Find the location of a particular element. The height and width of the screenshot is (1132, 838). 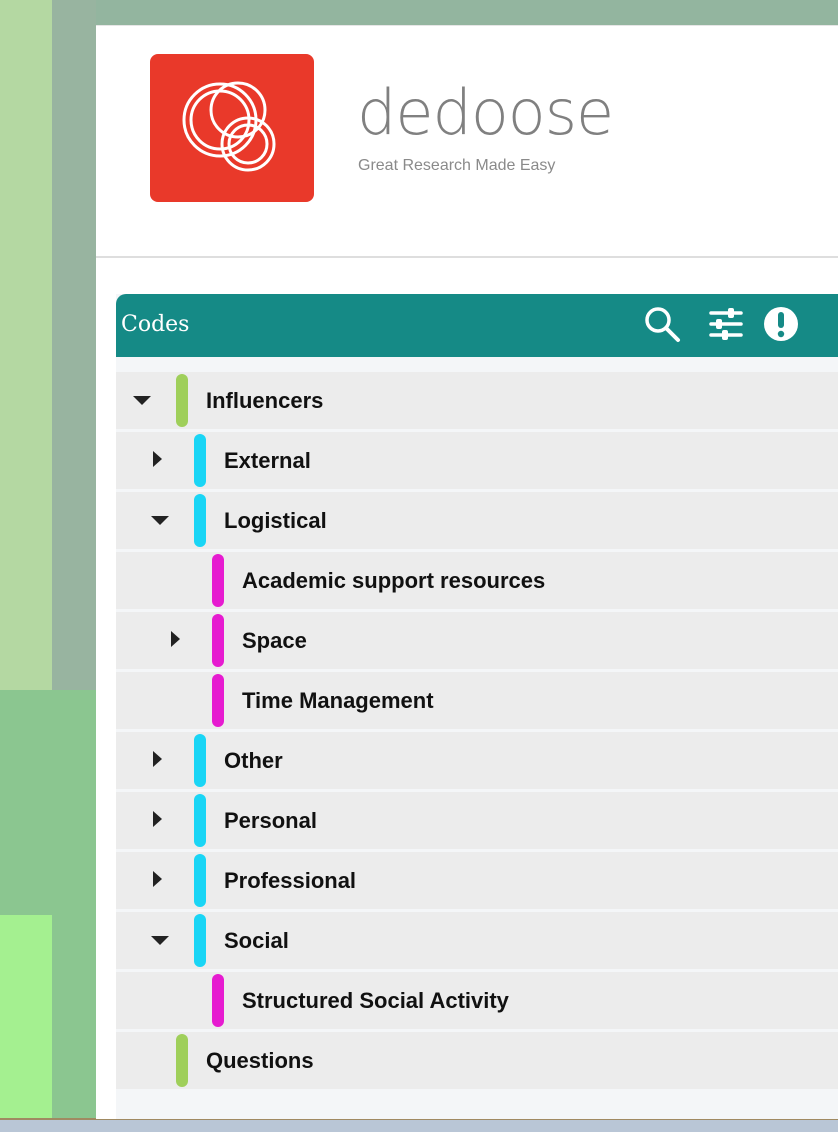

background-strip is located at coordinates (74, 345).